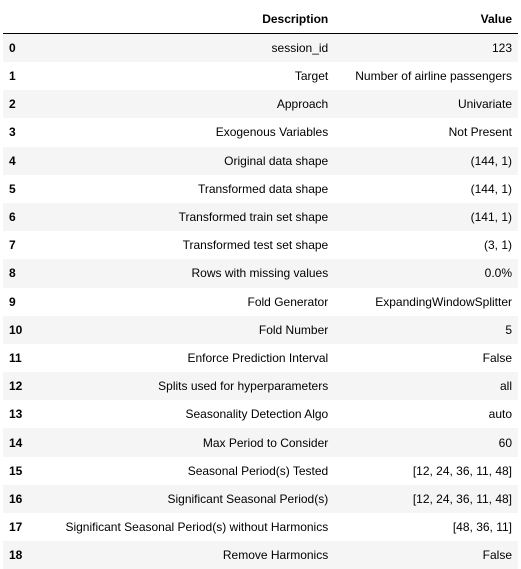  What do you see at coordinates (275, 555) in the screenshot?
I see `row-description: Remove Harmonics` at bounding box center [275, 555].